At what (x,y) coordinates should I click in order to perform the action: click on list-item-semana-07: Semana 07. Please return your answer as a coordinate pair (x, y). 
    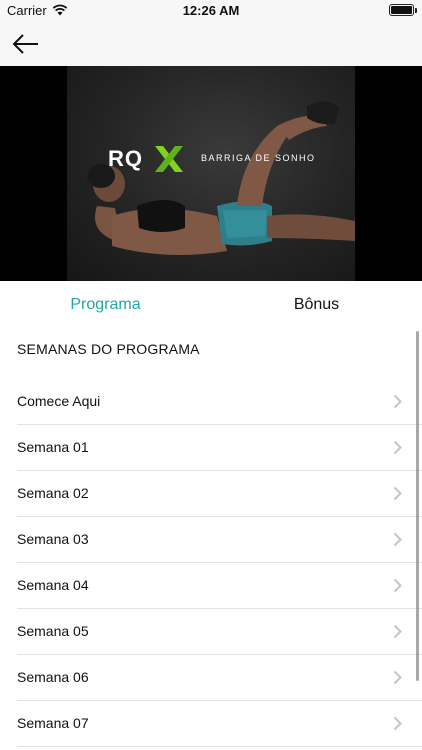
    Looking at the image, I should click on (211, 724).